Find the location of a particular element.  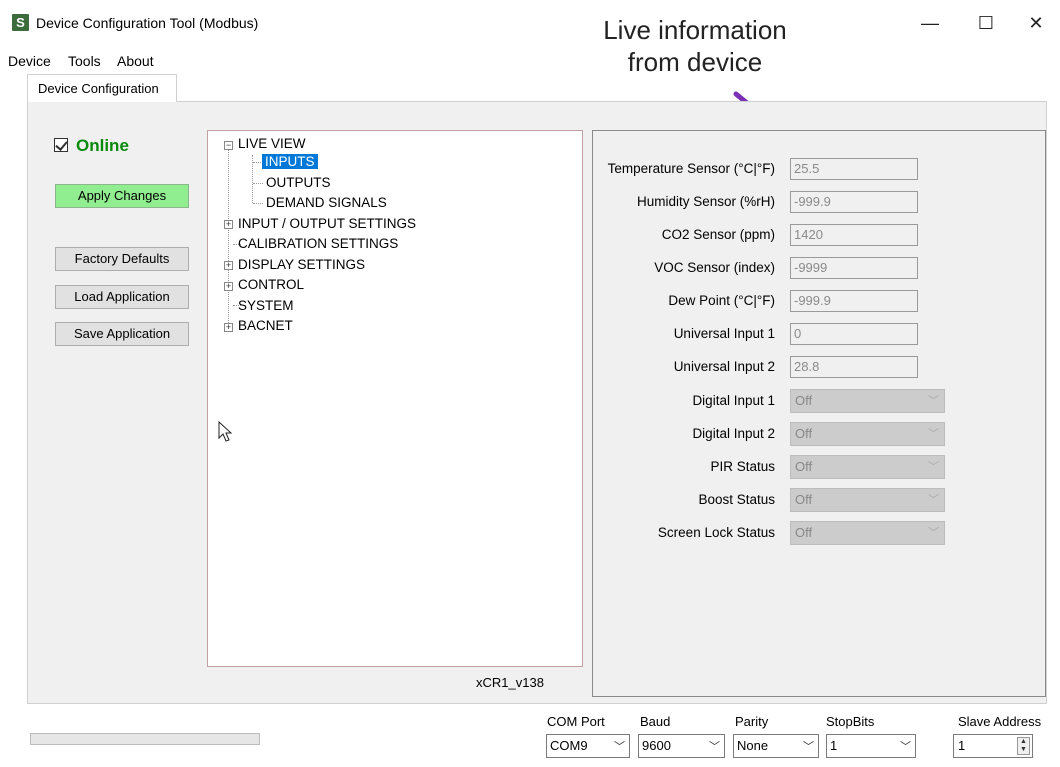

parity-select: None ﹀ is located at coordinates (776, 746).